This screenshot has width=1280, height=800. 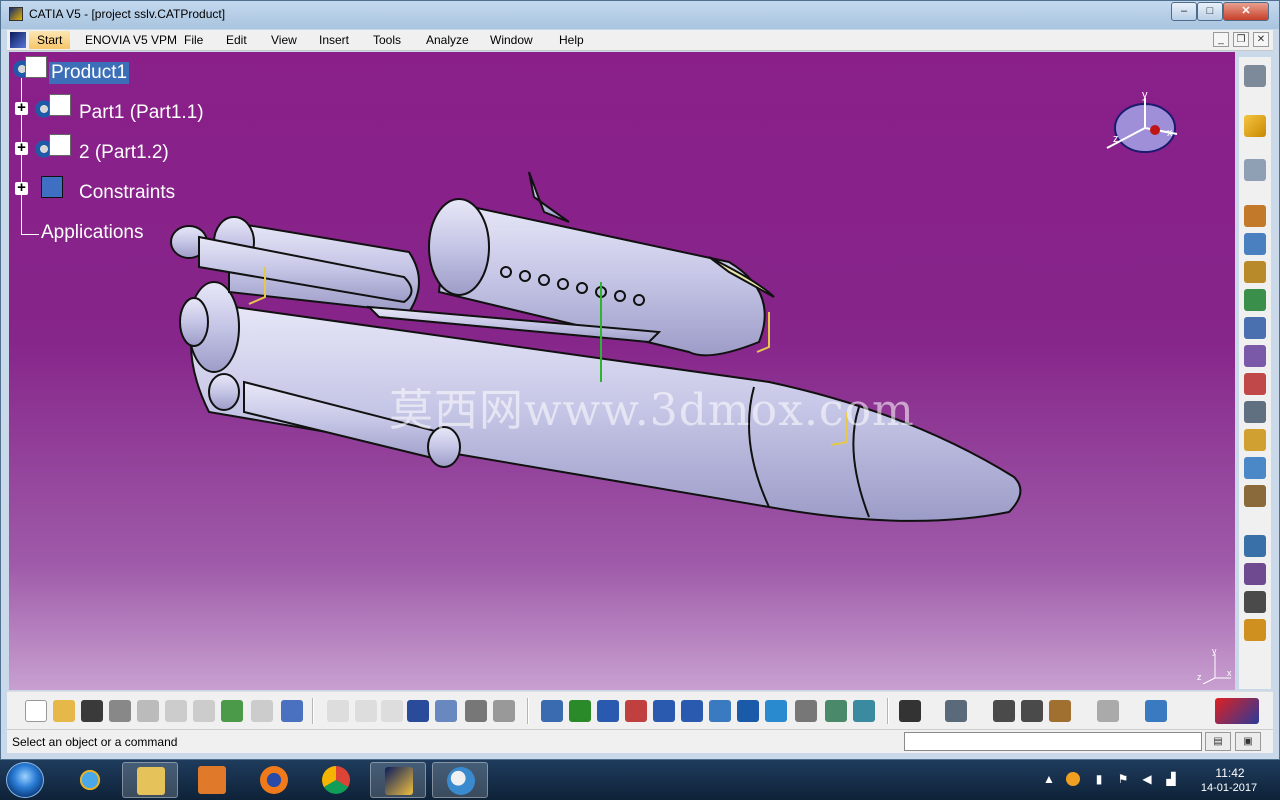 What do you see at coordinates (504, 711) in the screenshot?
I see `update-icon` at bounding box center [504, 711].